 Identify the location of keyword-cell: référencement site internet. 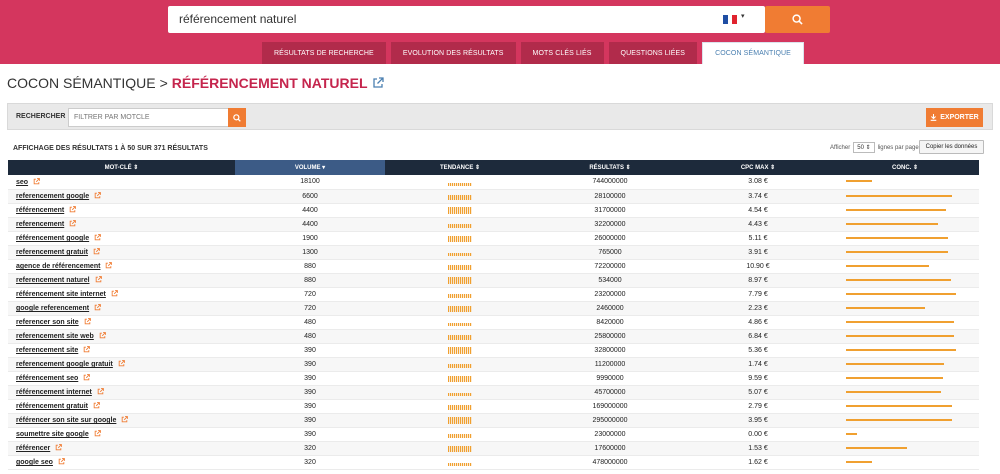
(121, 294).